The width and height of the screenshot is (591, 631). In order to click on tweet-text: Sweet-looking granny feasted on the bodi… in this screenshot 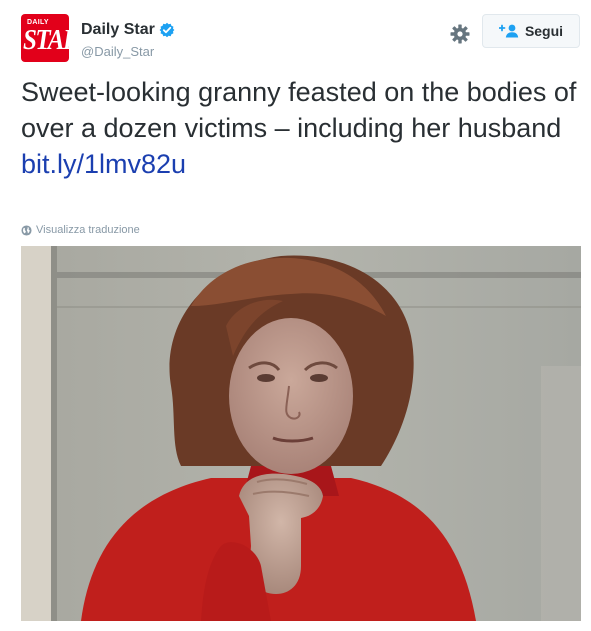, I will do `click(299, 110)`.